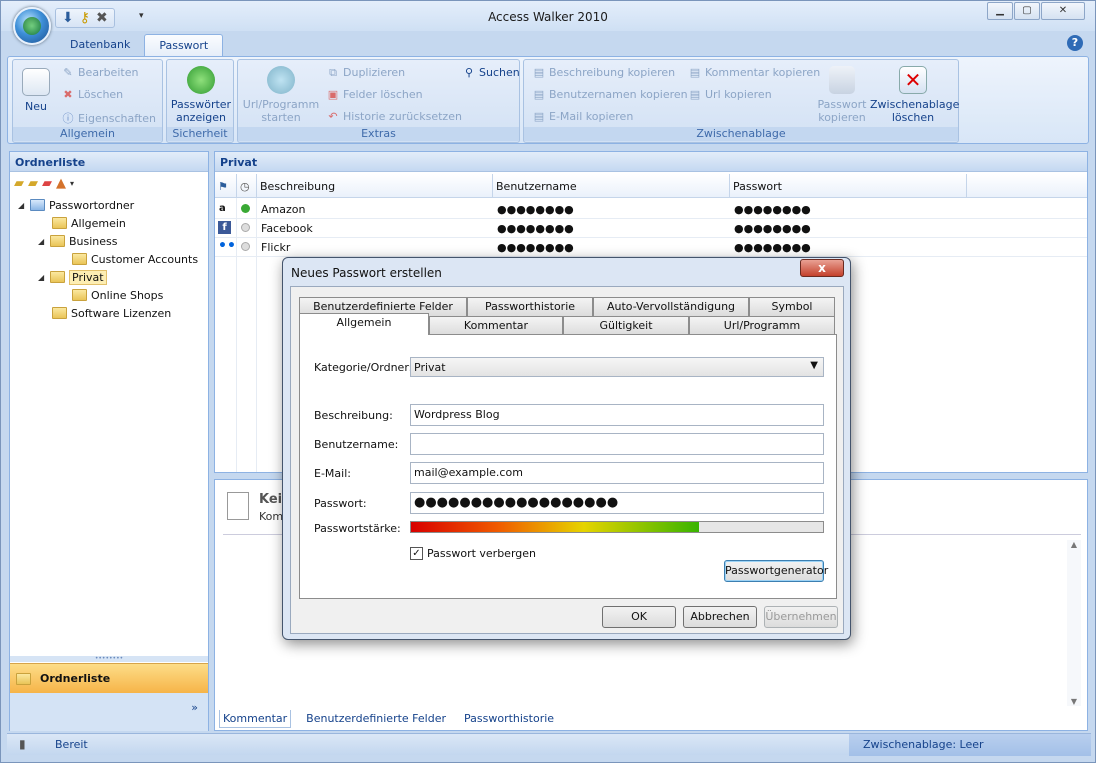 The width and height of the screenshot is (1096, 763). What do you see at coordinates (68, 18) in the screenshot?
I see `download-icon: ⬇` at bounding box center [68, 18].